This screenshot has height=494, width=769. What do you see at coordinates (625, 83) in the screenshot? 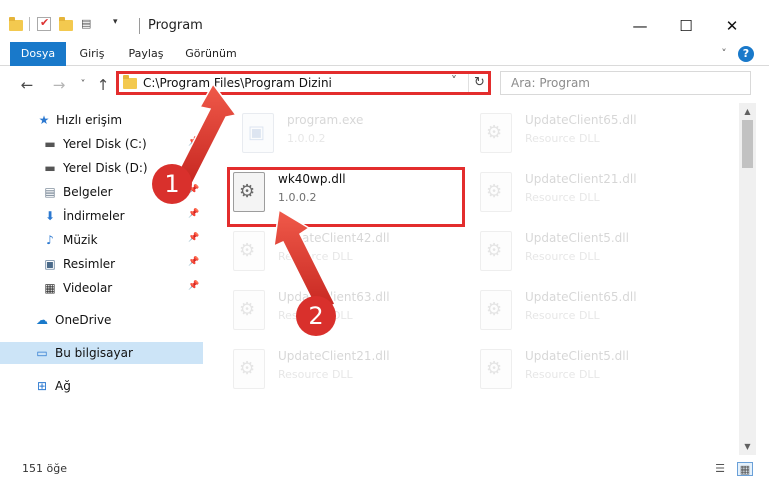
I see `search-input: Ara: Program` at bounding box center [625, 83].